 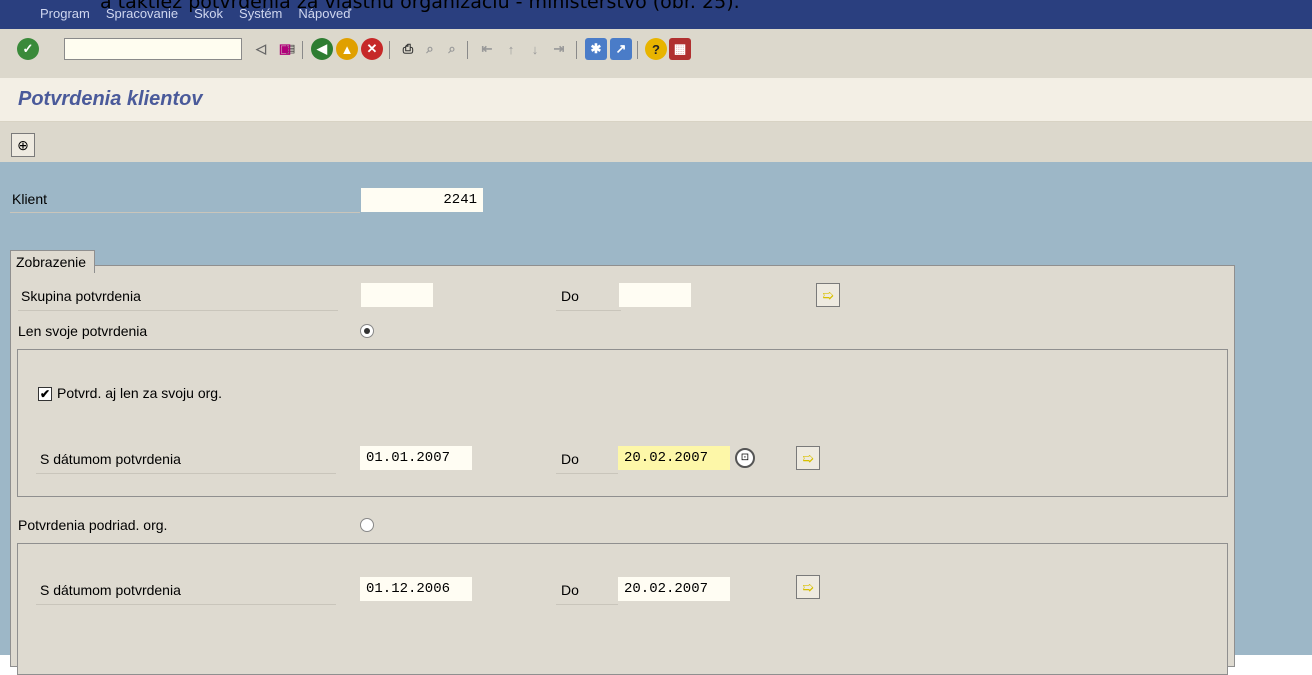 I want to click on datum1-label: S dátumom potvrdenia, so click(x=110, y=459).